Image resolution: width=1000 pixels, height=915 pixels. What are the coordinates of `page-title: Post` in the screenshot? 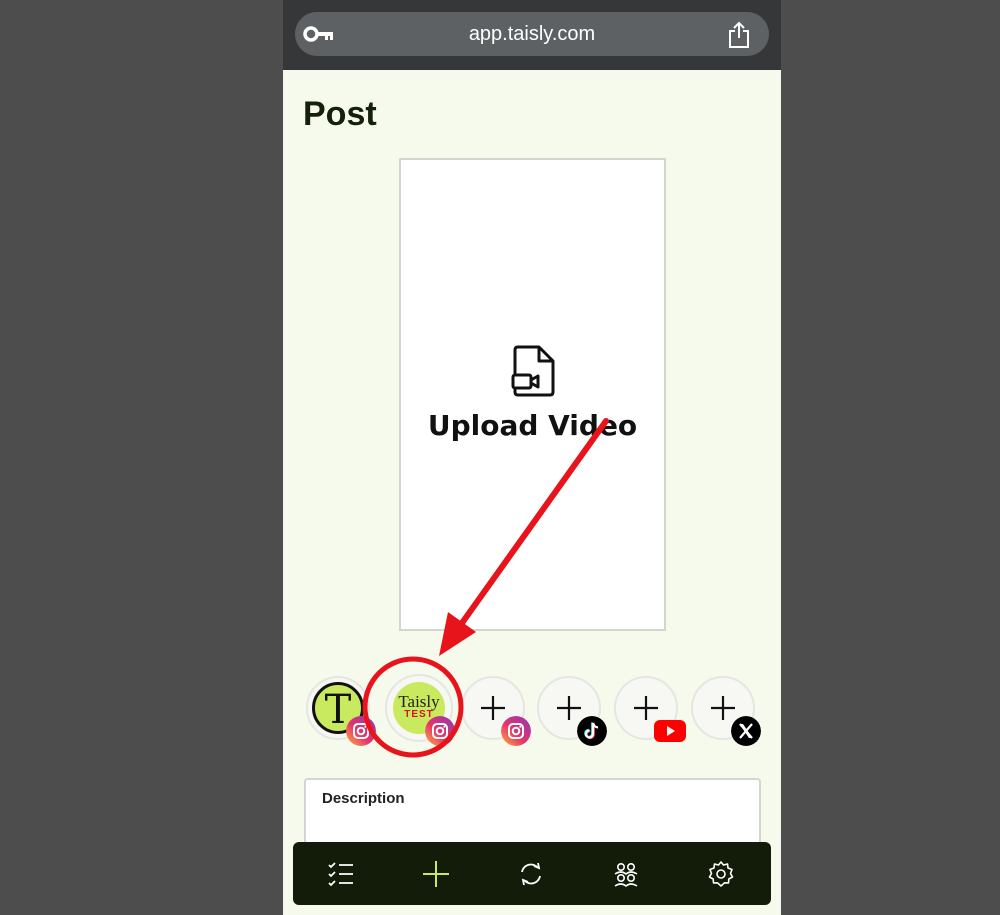 It's located at (340, 114).